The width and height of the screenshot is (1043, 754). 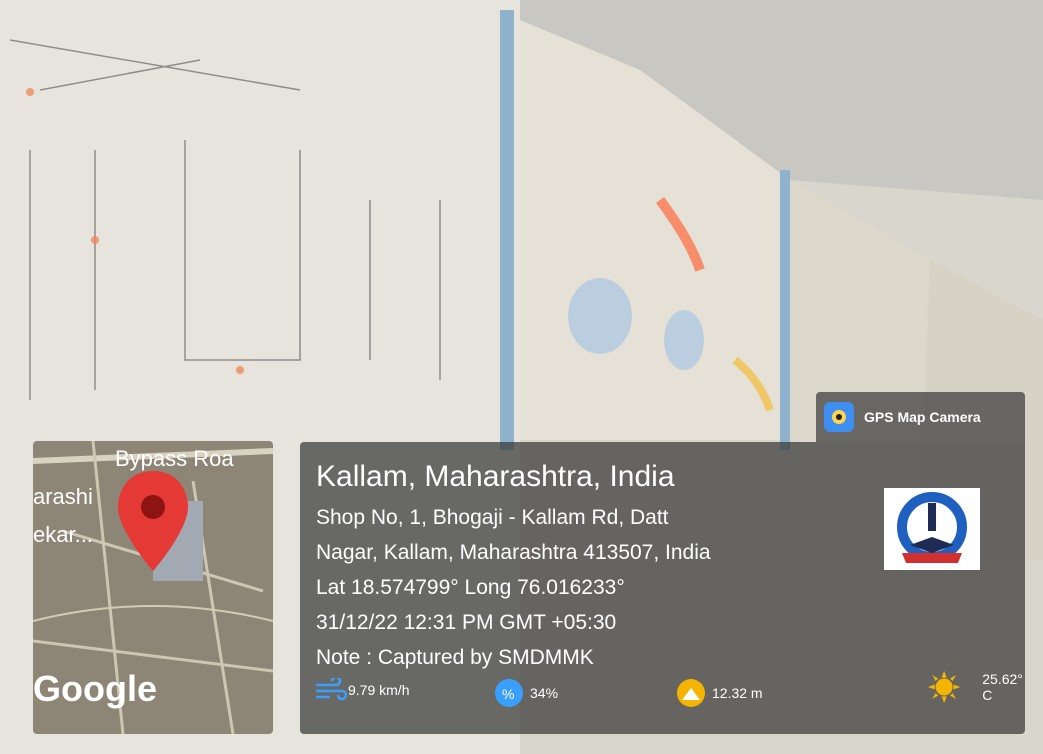 I want to click on wind-icon, so click(x=332, y=689).